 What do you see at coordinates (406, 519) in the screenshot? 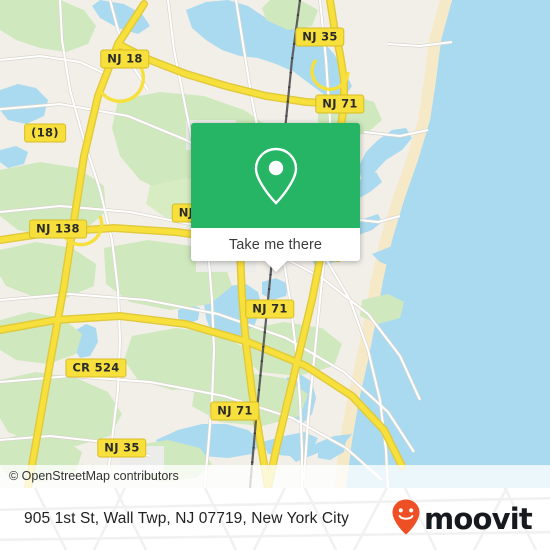
I see `moovit-pin-smiley-icon` at bounding box center [406, 519].